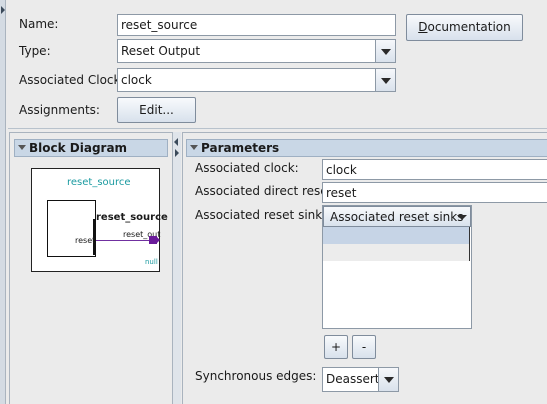 The image size is (547, 404). I want to click on type-dropdown-button, so click(385, 51).